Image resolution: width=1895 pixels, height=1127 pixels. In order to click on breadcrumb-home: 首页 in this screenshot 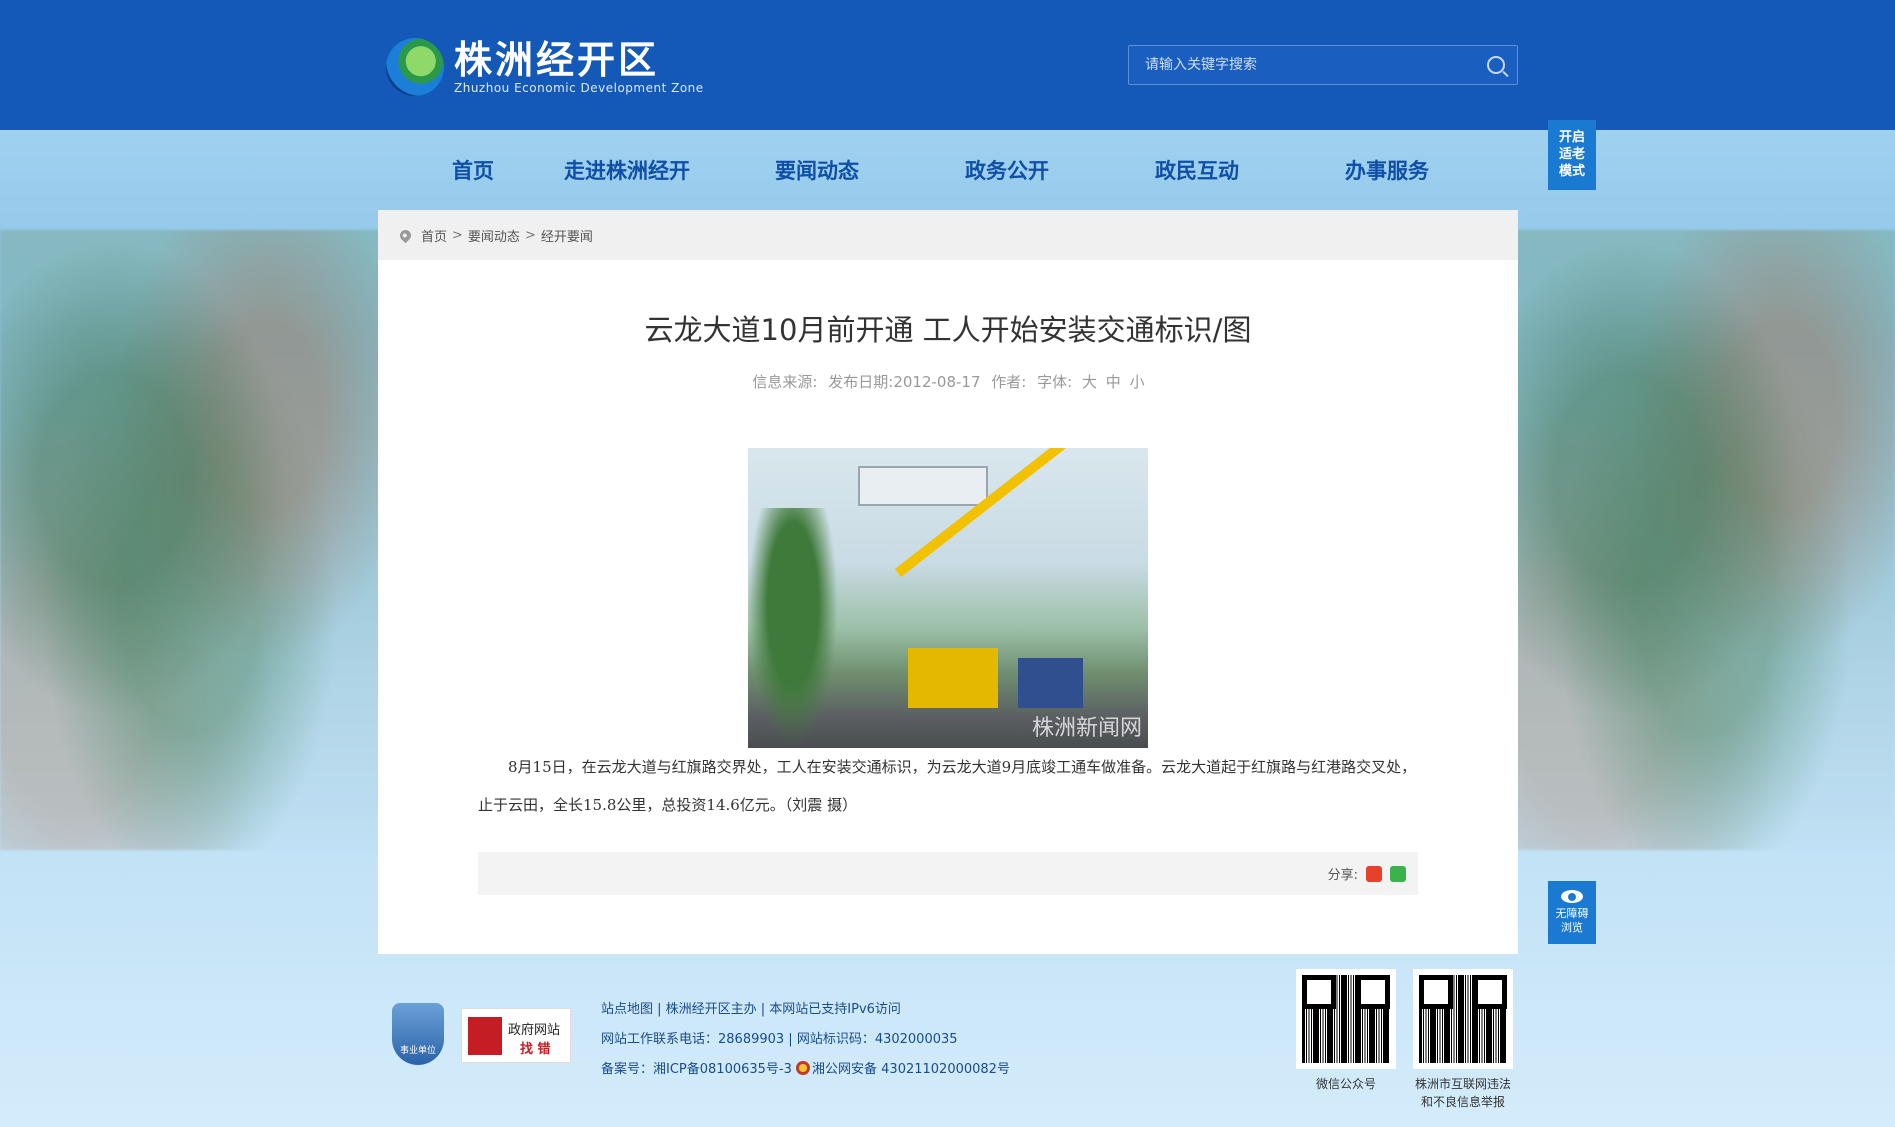, I will do `click(434, 235)`.